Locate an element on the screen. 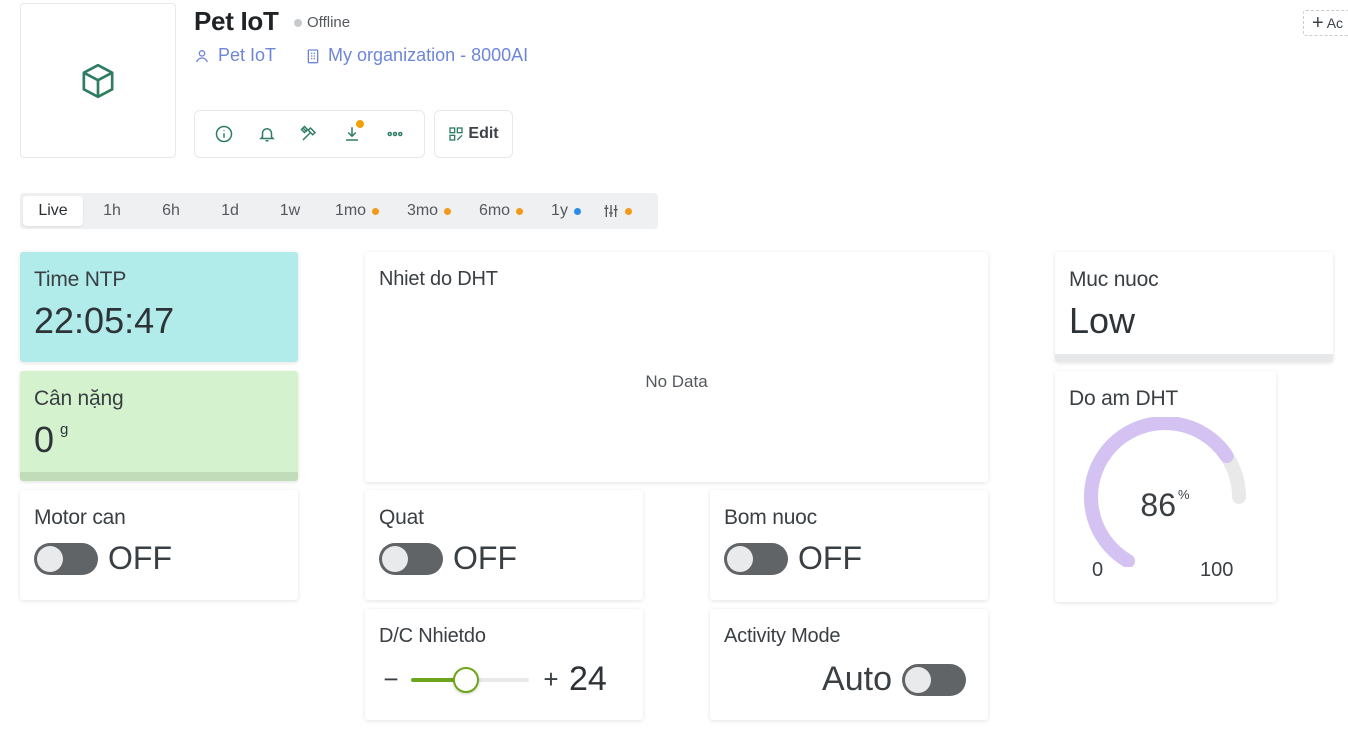 The height and width of the screenshot is (732, 1348). widget-label: Quat is located at coordinates (401, 517).